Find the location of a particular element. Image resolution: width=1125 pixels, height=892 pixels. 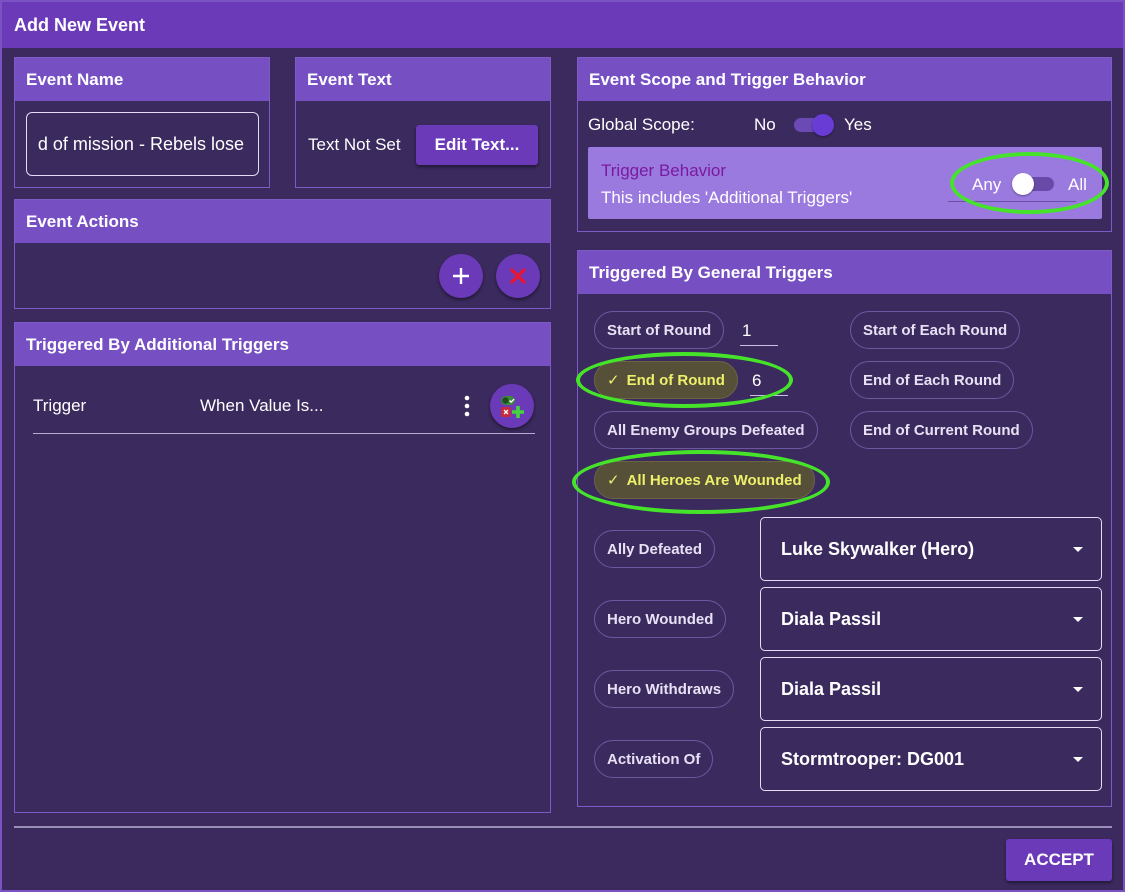

chip-all-enemy-groups-defeated-label: All Enemy Groups Defeated is located at coordinates (706, 430).